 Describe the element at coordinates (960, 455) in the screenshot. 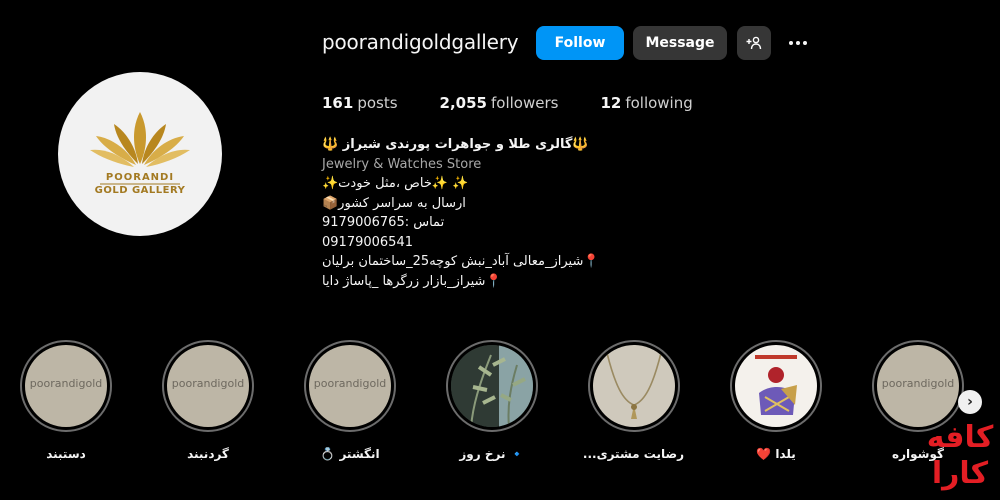

I see `site-watermark-logo: کافه کارا` at that location.